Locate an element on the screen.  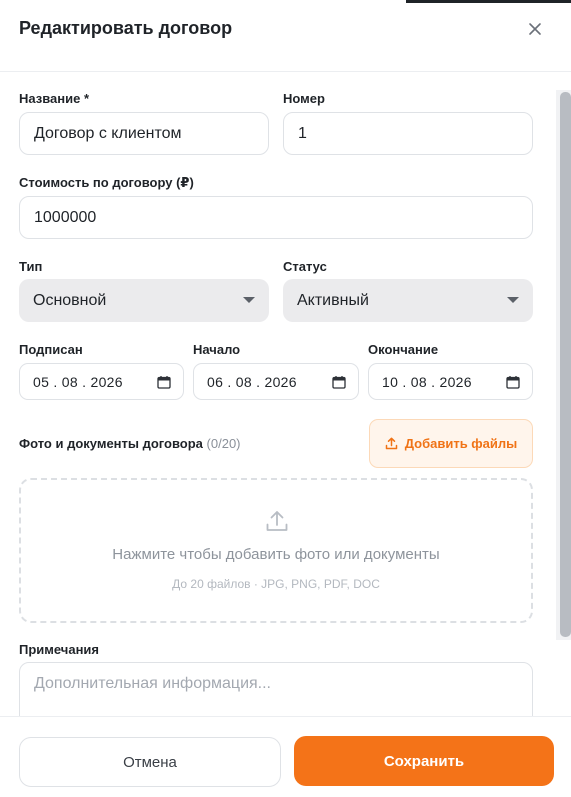
modal-title: Редактировать договор is located at coordinates (126, 28).